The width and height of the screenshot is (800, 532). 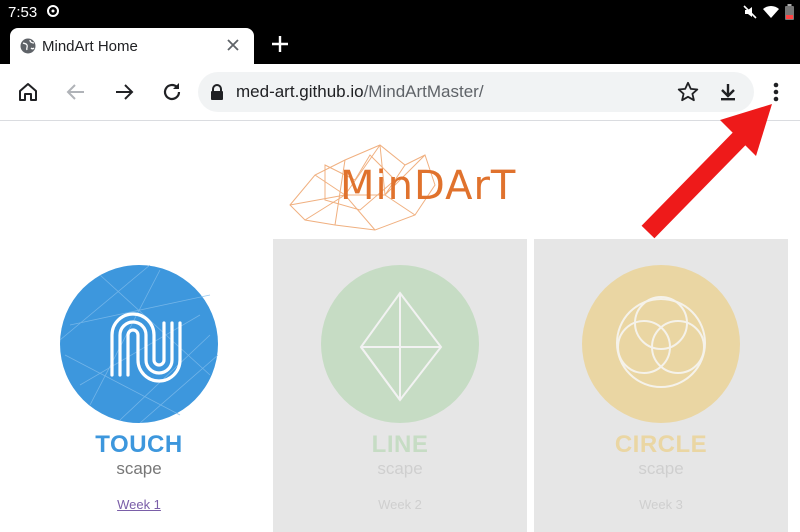 What do you see at coordinates (23, 12) in the screenshot?
I see `status-time: 7:53` at bounding box center [23, 12].